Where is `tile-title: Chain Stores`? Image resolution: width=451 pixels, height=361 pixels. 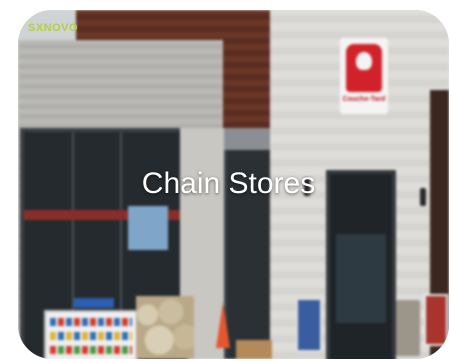 tile-title: Chain Stores is located at coordinates (228, 183).